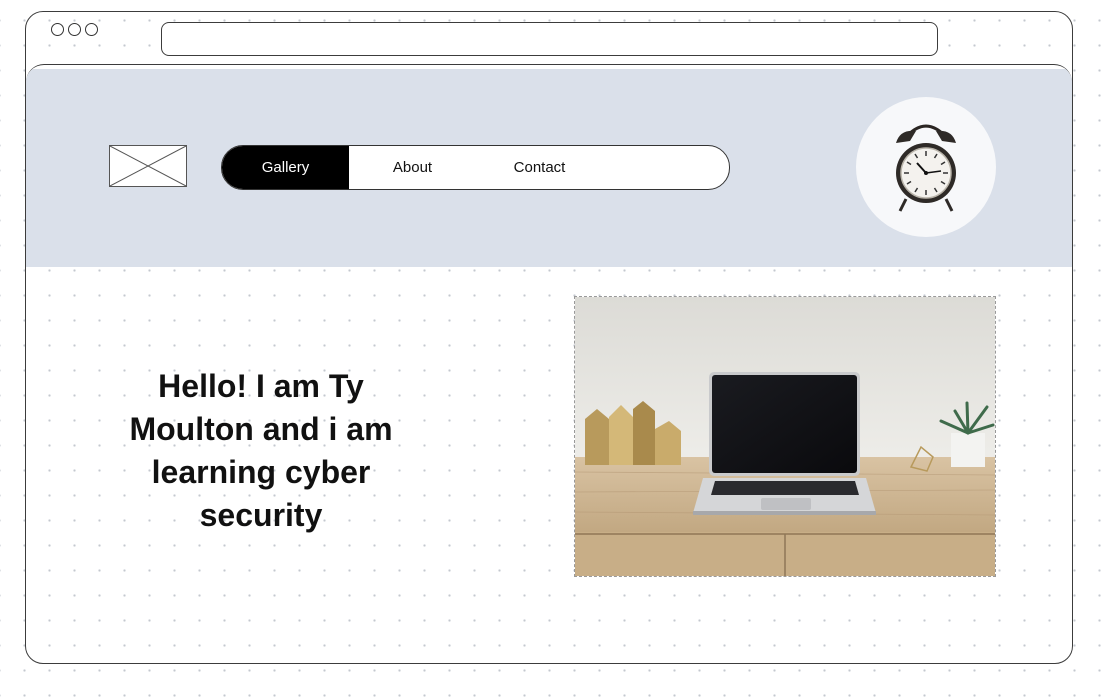  Describe the element at coordinates (412, 167) in the screenshot. I see `nav-item-about: About` at that location.